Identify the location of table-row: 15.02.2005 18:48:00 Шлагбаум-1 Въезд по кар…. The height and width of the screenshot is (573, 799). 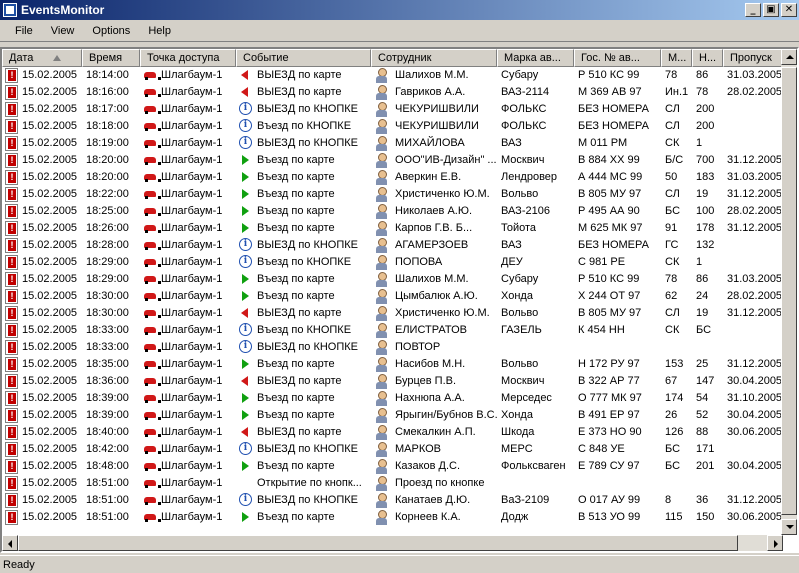
(392, 466).